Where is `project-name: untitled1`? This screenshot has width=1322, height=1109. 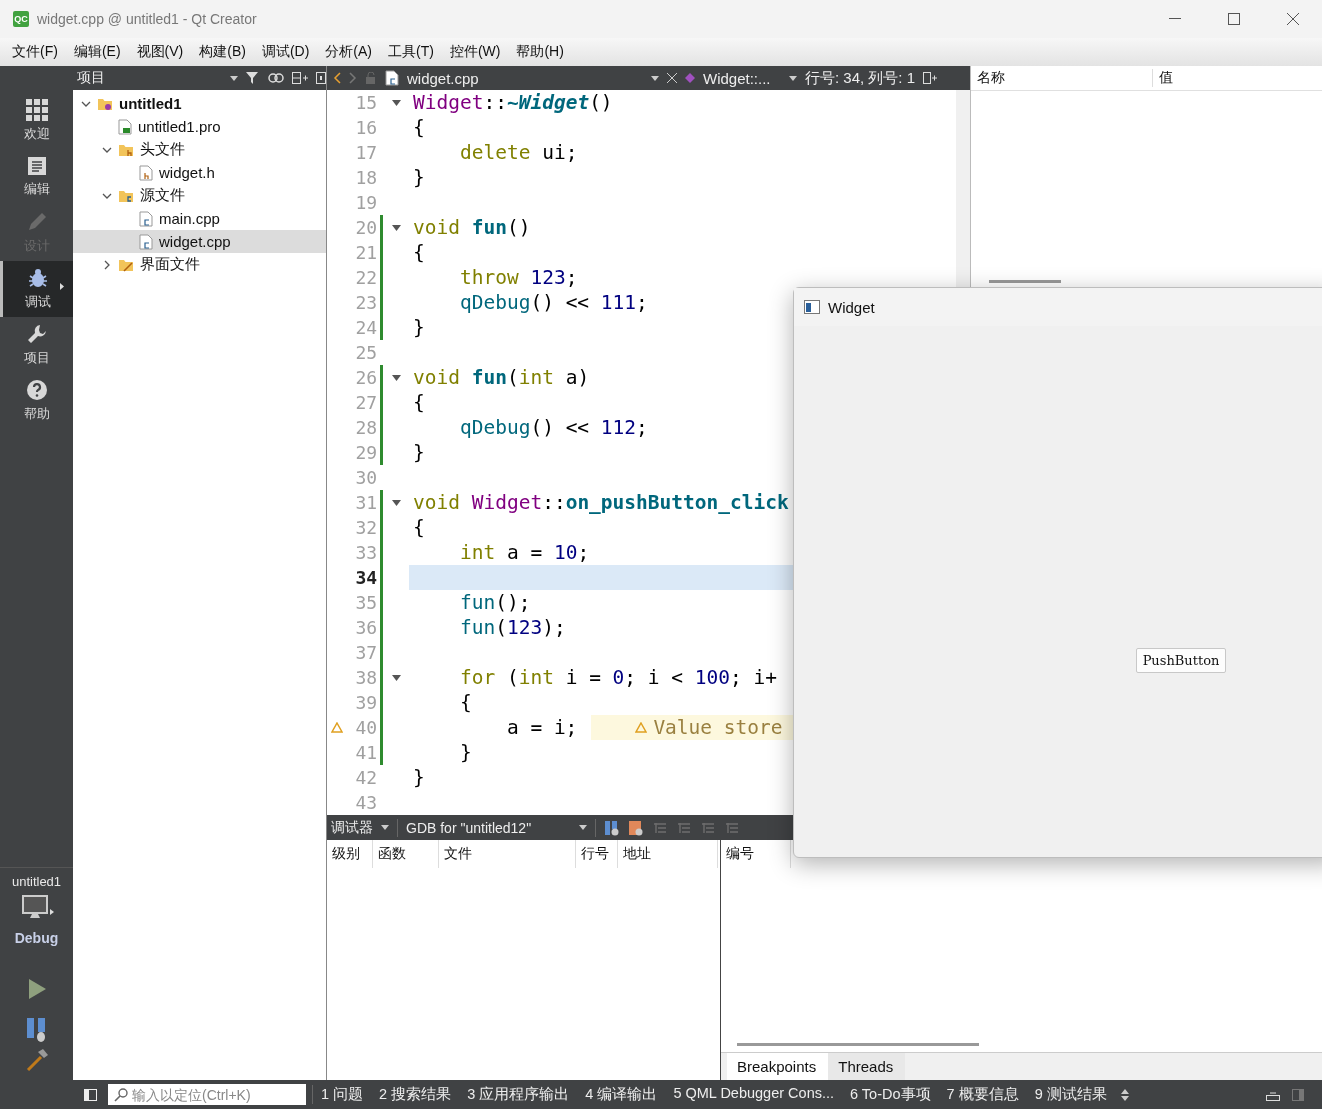
project-name: untitled1 is located at coordinates (36, 881).